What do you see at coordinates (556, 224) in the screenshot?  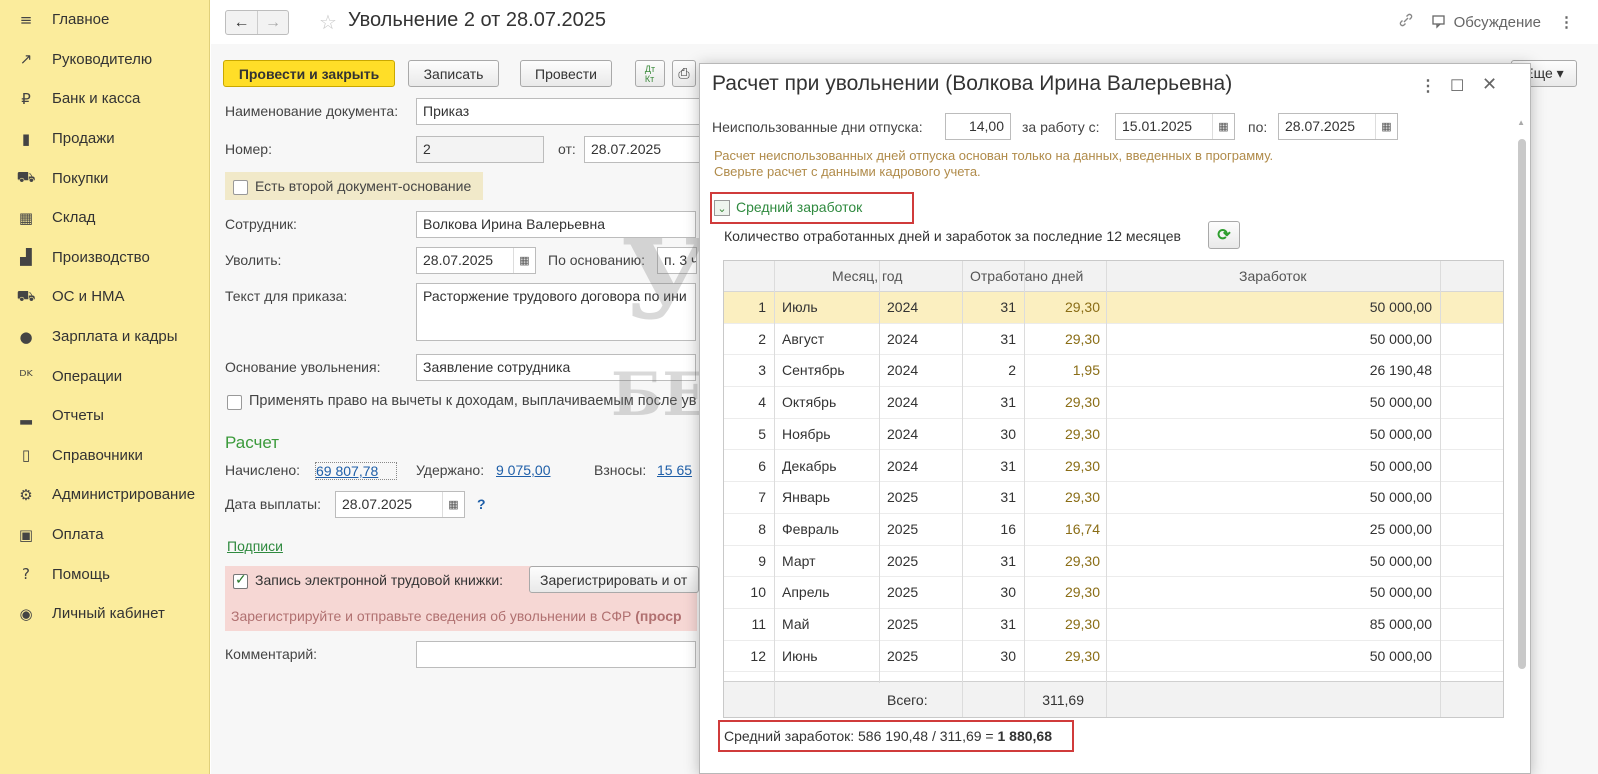 I see `employee-field: Волкова Ирина Валерьевна` at bounding box center [556, 224].